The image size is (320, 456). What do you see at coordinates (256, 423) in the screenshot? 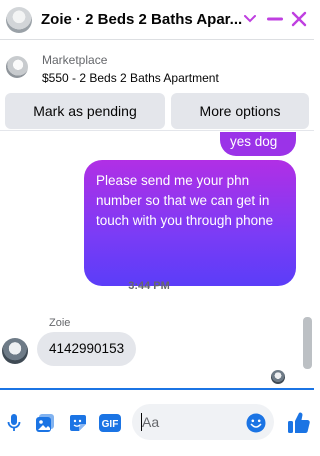
I see `emoji-icon` at bounding box center [256, 423].